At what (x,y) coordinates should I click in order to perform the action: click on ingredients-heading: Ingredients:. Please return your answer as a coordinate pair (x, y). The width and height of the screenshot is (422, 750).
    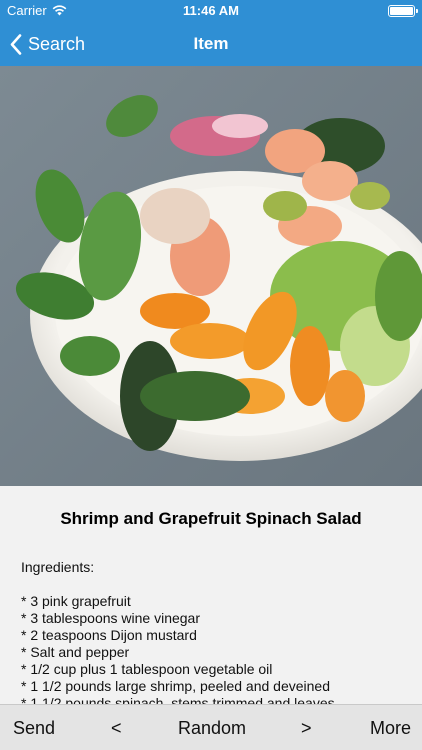
    Looking at the image, I should click on (58, 567).